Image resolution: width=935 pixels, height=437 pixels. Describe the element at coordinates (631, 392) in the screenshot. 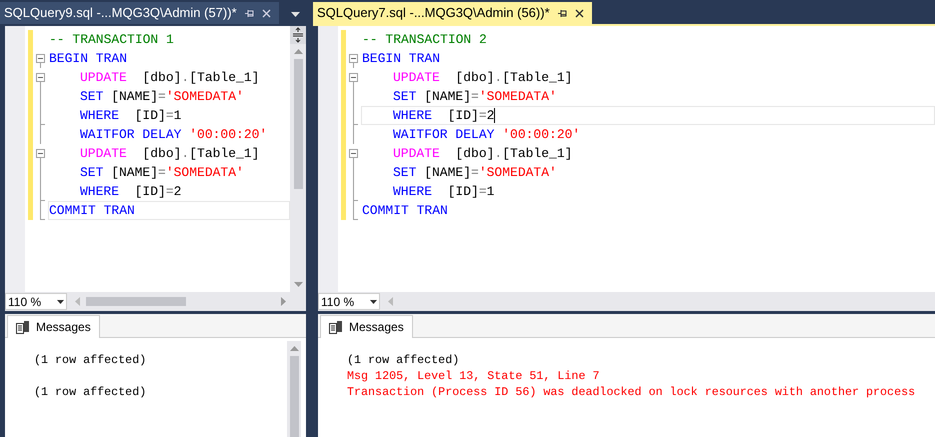

I see `message-line: Transaction (Process ID 56) was deadlocked on lock resources with another process` at that location.